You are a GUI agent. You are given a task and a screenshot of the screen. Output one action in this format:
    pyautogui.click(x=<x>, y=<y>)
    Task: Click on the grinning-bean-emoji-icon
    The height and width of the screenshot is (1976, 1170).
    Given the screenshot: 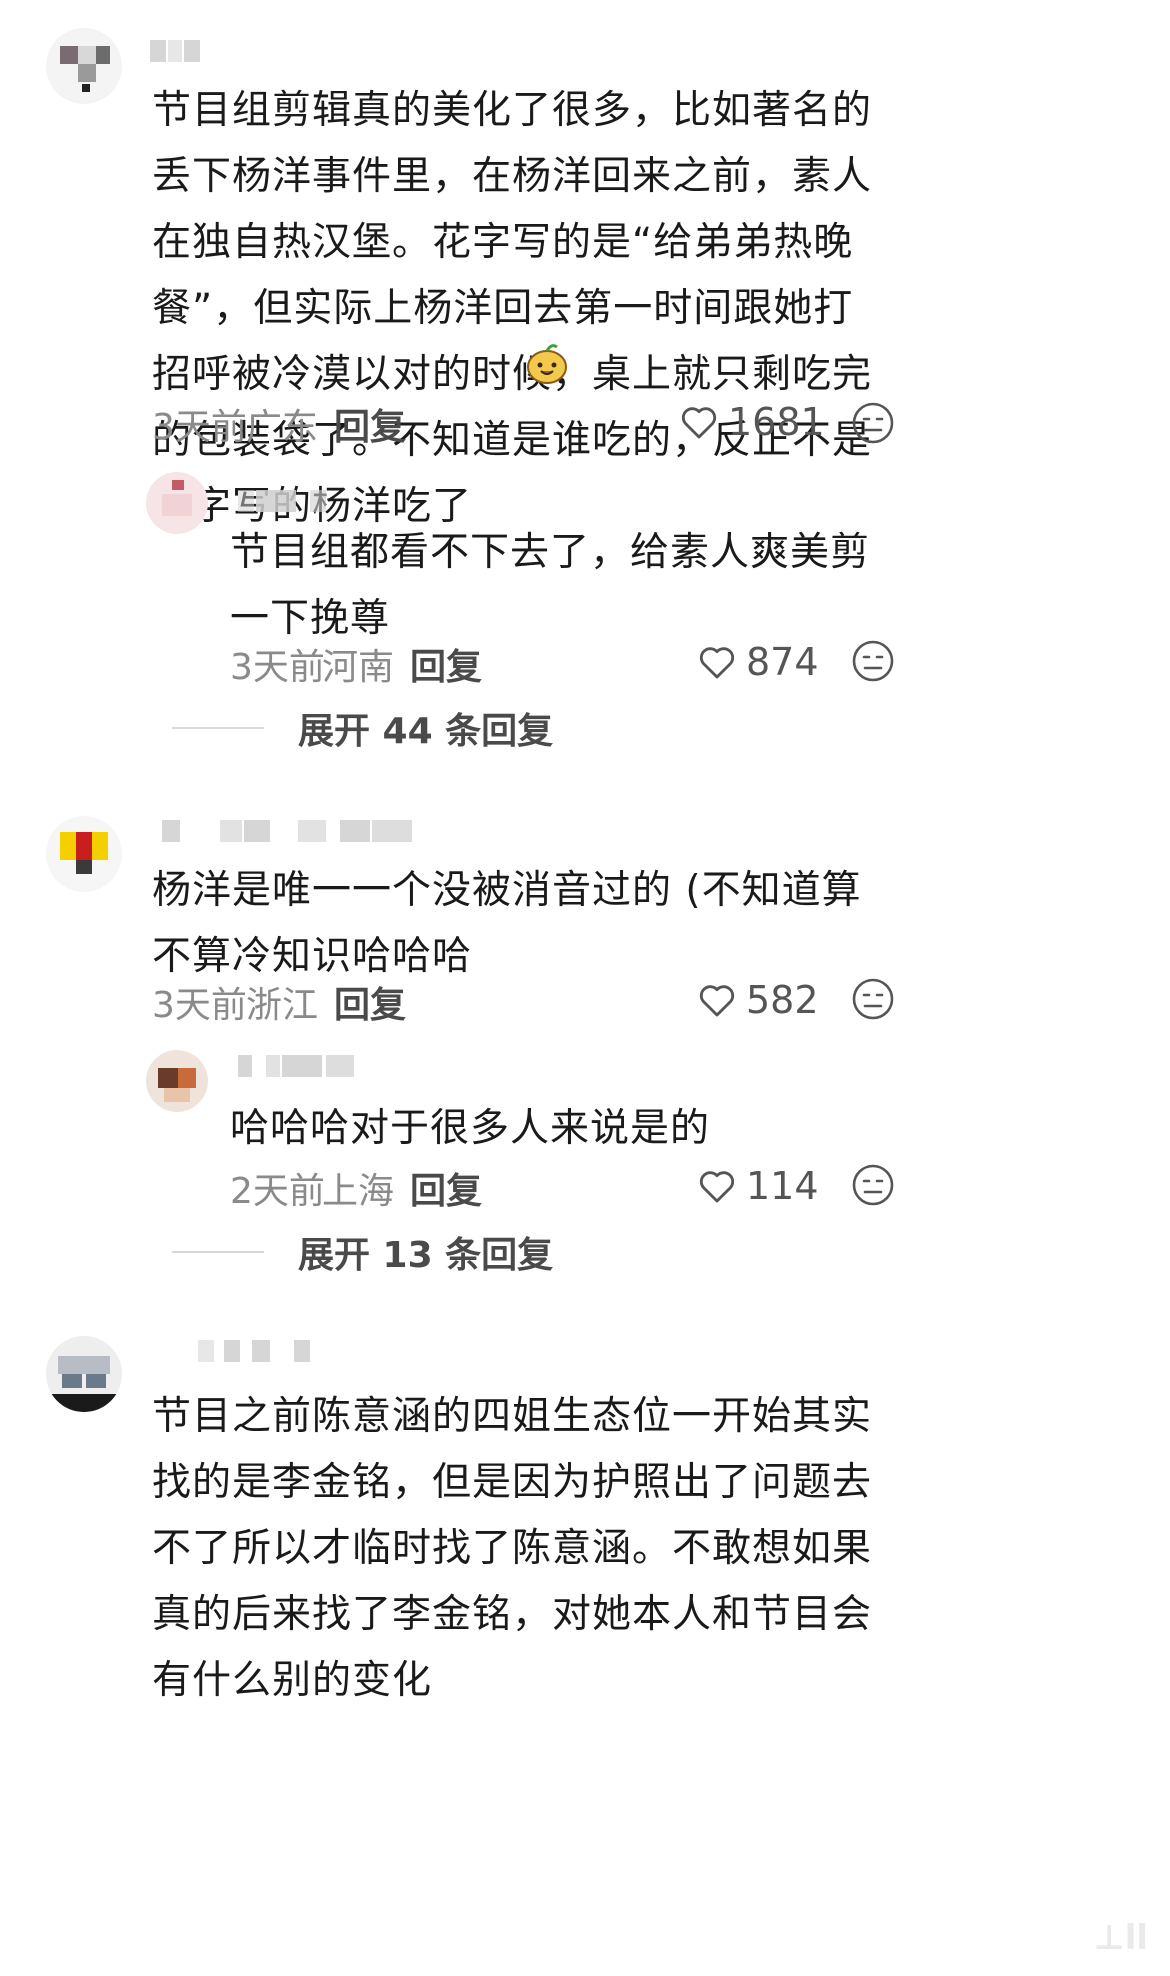 What is the action you would take?
    pyautogui.click(x=547, y=365)
    